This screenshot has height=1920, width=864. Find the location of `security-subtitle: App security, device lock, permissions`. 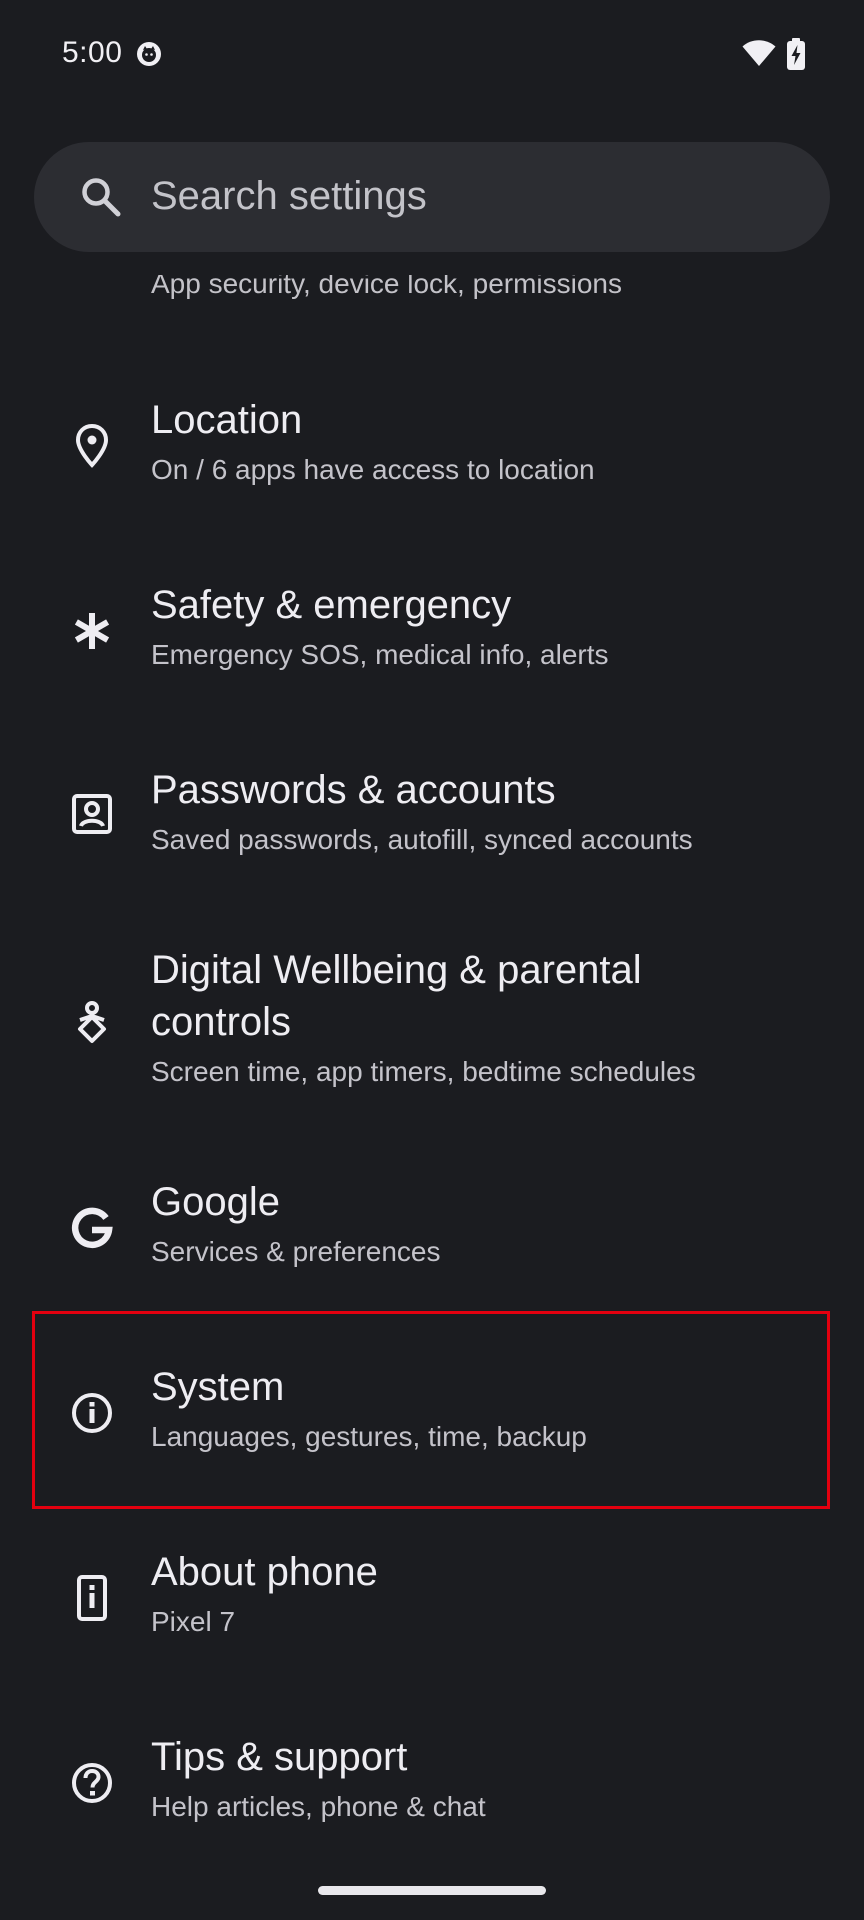

security-subtitle: App security, device lock, permissions is located at coordinates (386, 283).